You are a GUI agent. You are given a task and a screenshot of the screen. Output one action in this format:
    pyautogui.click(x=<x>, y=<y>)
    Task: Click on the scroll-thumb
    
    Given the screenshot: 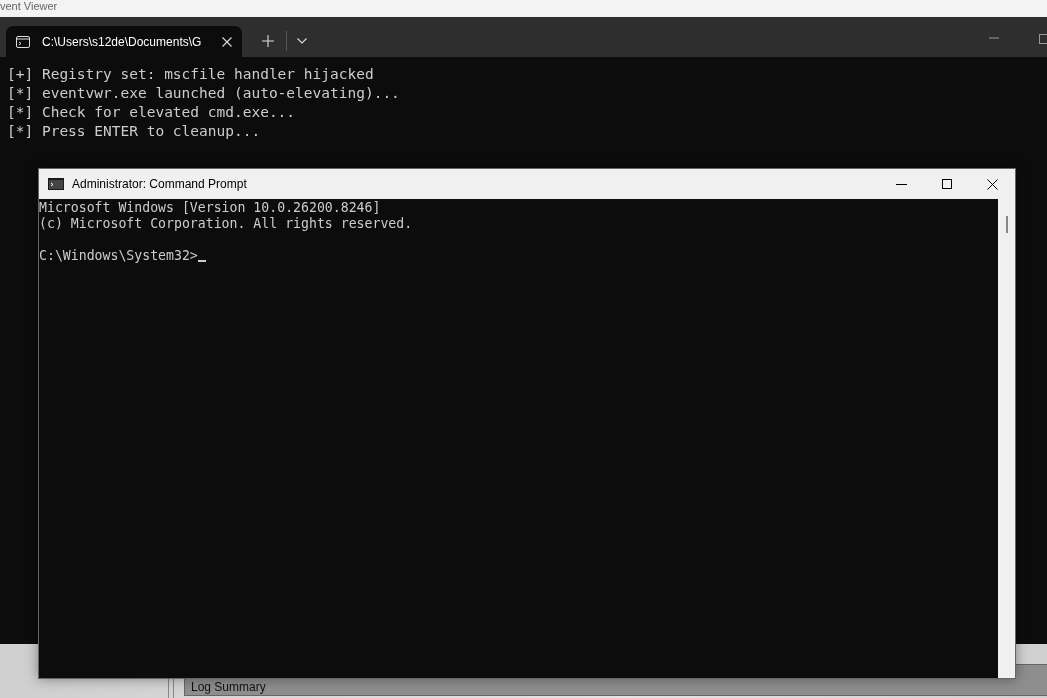 What is the action you would take?
    pyautogui.click(x=1007, y=224)
    